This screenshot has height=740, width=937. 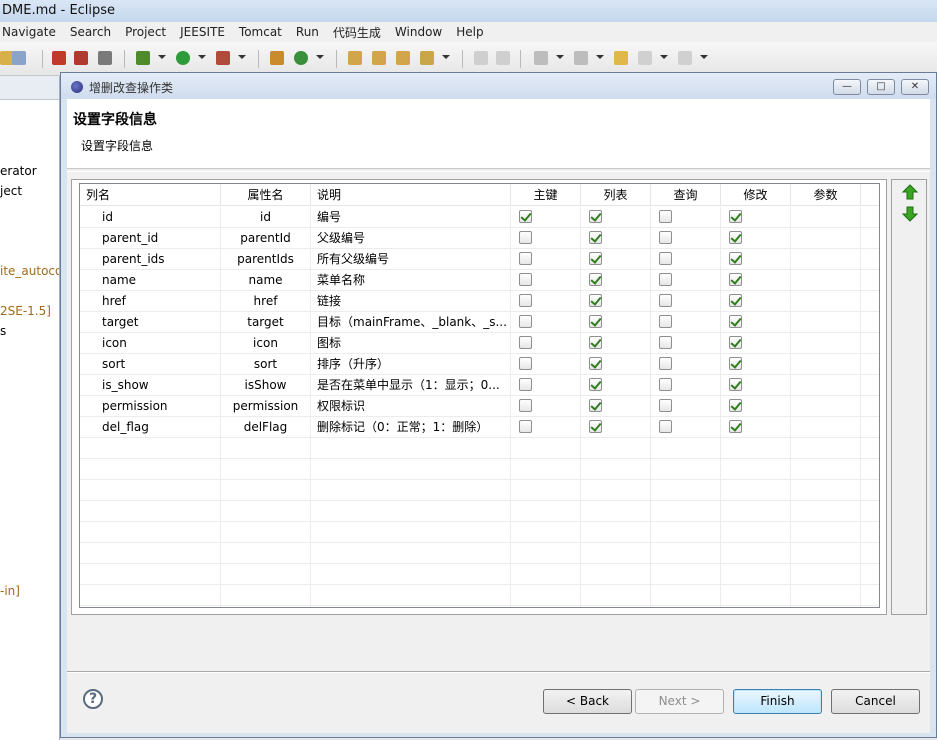 What do you see at coordinates (427, 58) in the screenshot?
I see `search-icon` at bounding box center [427, 58].